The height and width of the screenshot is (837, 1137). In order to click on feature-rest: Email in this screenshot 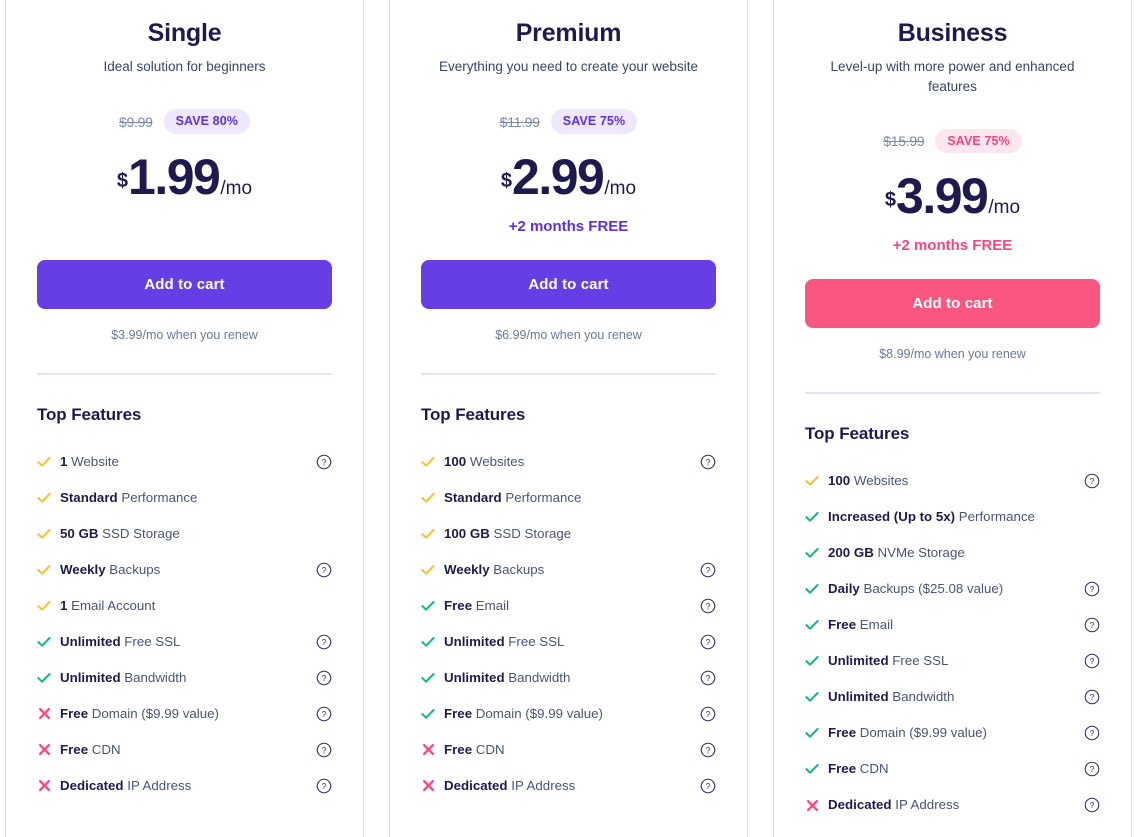, I will do `click(875, 625)`.